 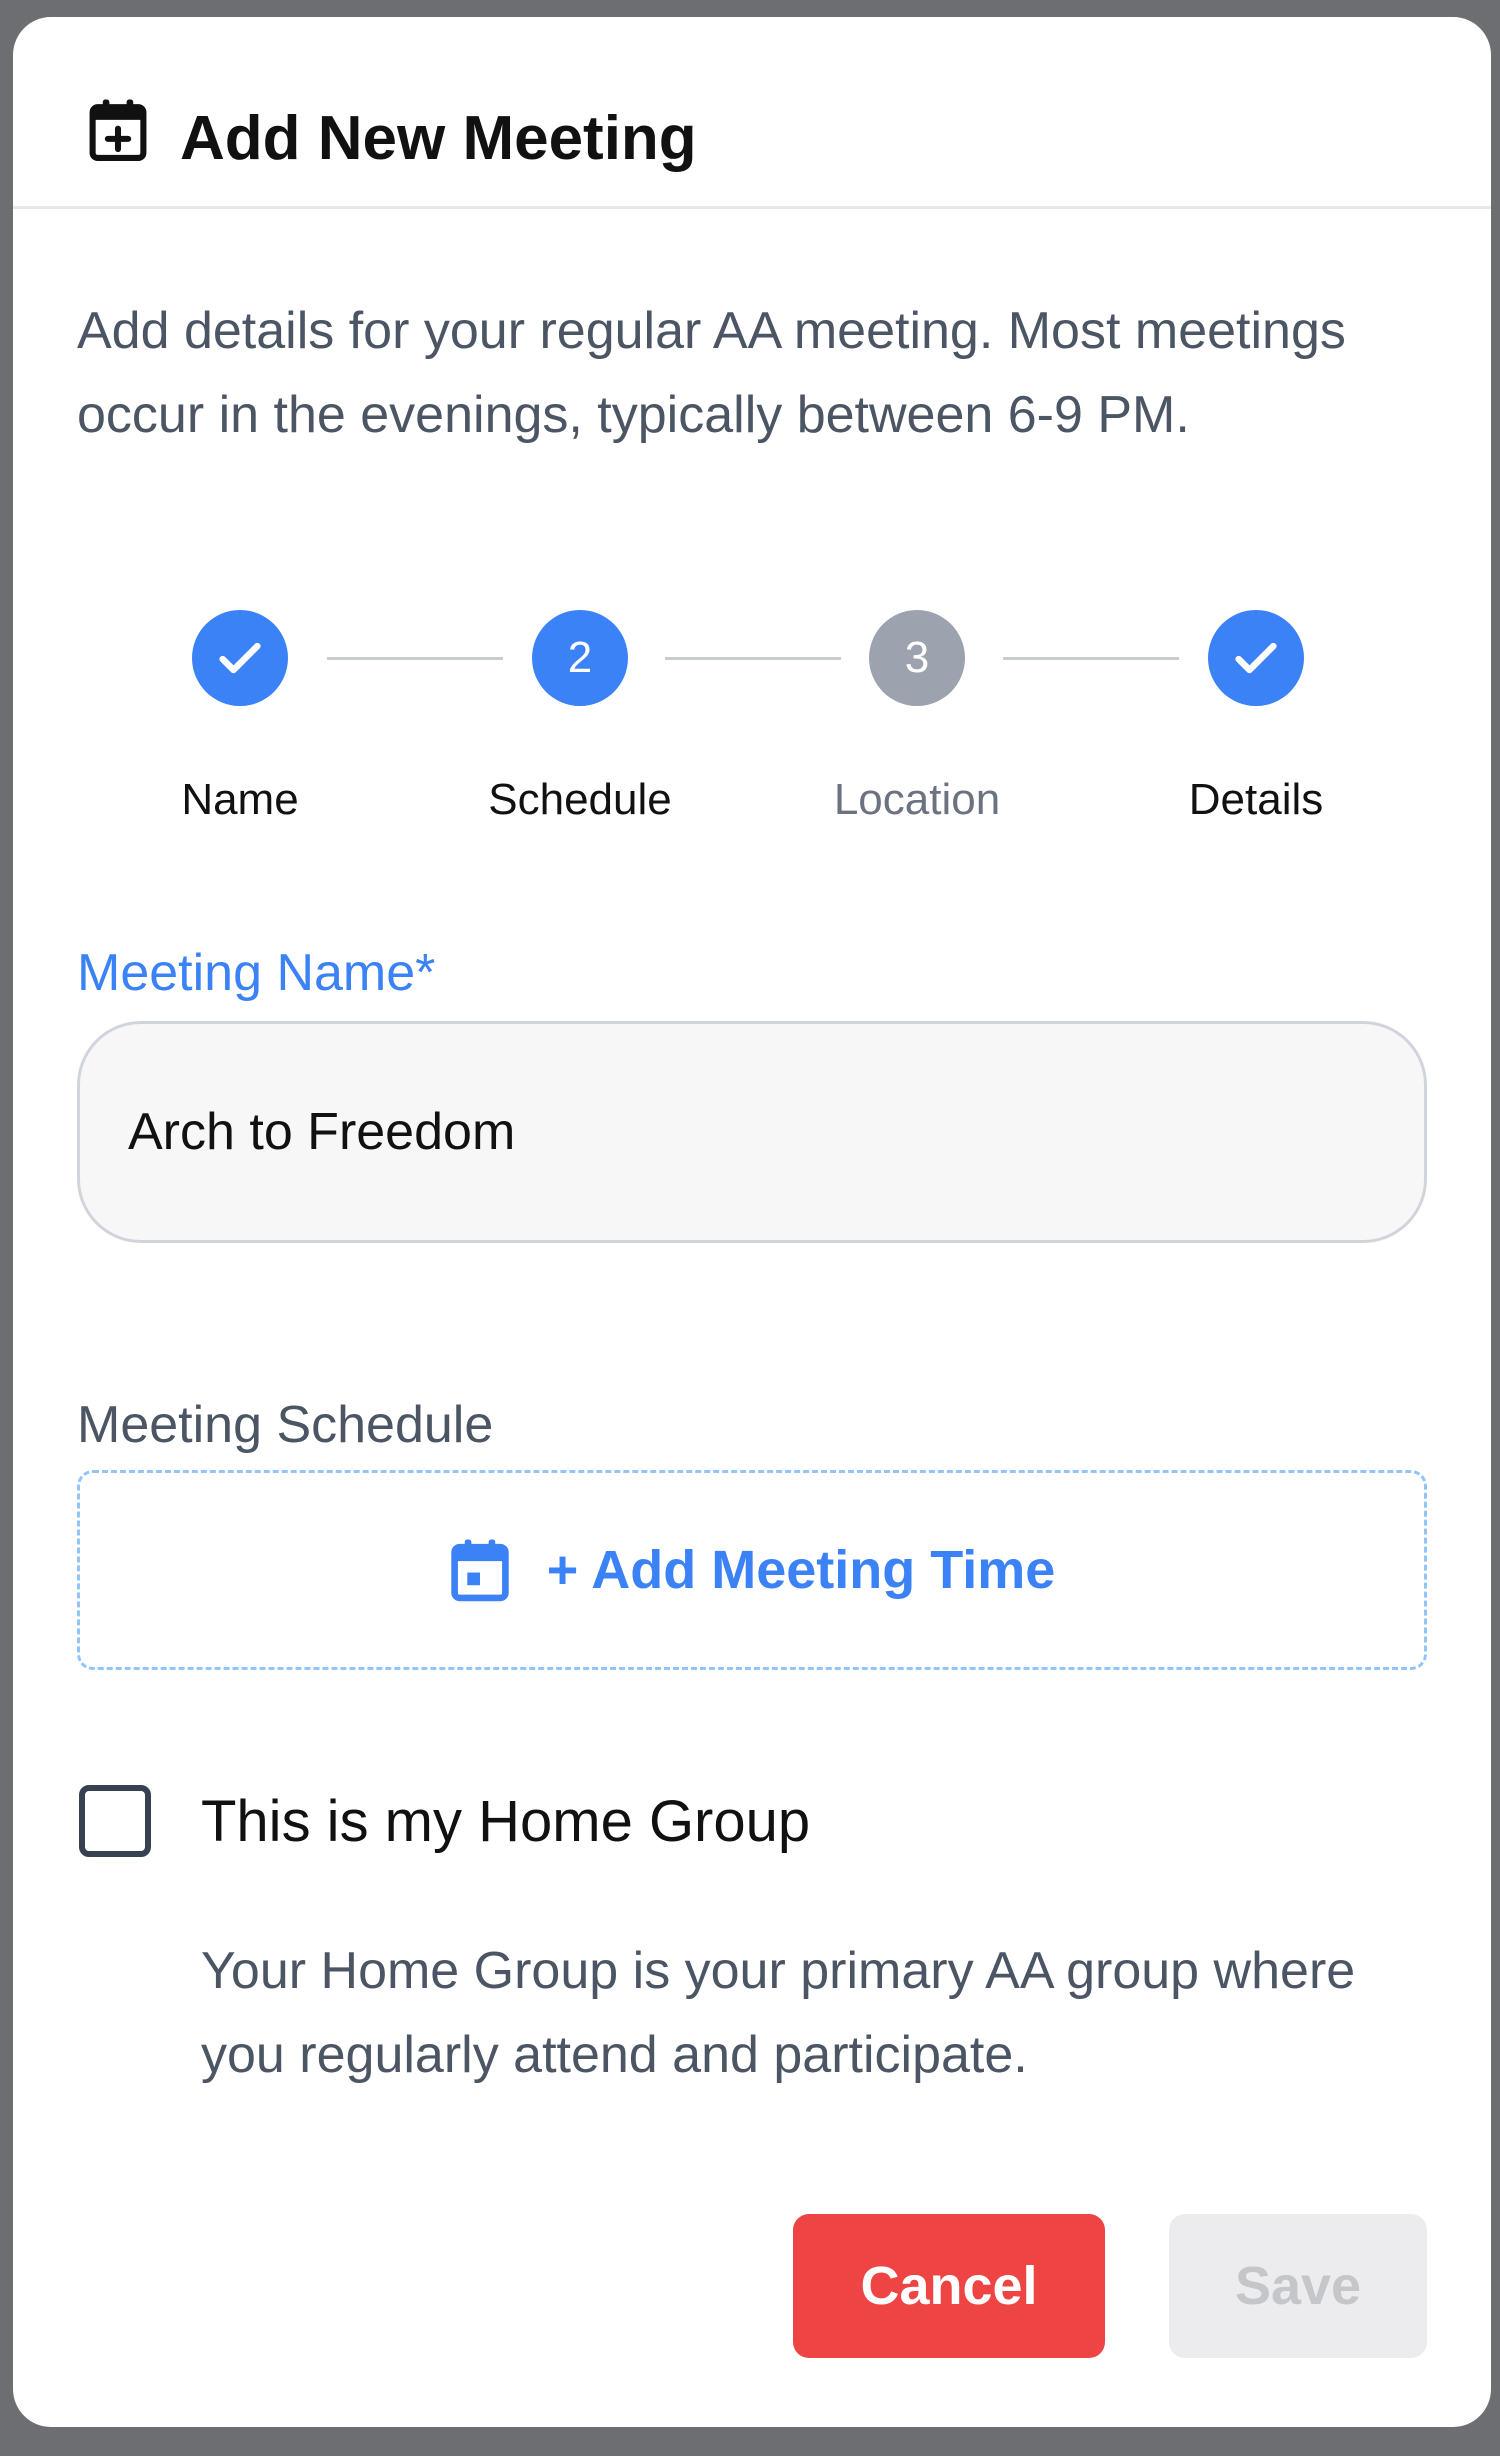 What do you see at coordinates (1298, 2286) in the screenshot?
I see `save-button: Save` at bounding box center [1298, 2286].